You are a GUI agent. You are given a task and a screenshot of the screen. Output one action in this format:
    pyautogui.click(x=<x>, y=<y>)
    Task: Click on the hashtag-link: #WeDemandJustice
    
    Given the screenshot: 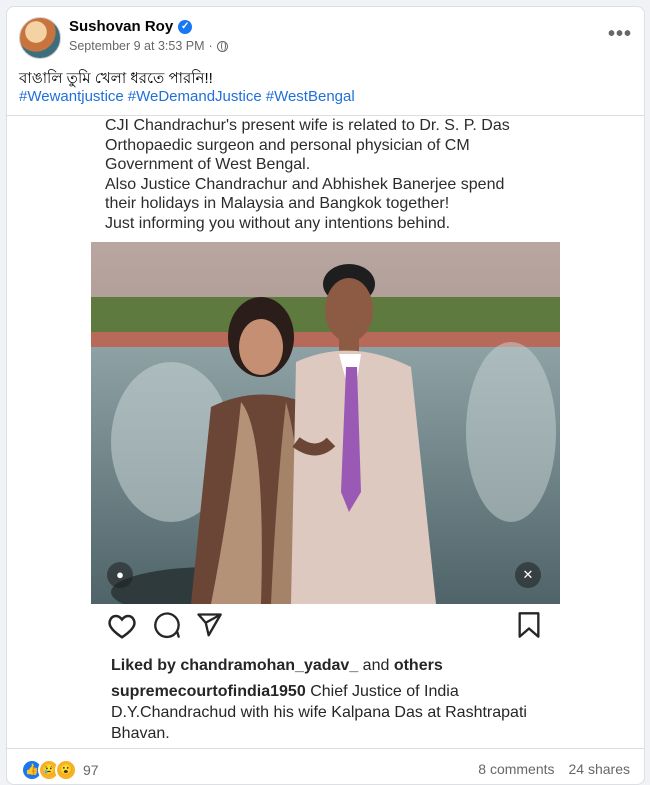 What is the action you would take?
    pyautogui.click(x=195, y=96)
    